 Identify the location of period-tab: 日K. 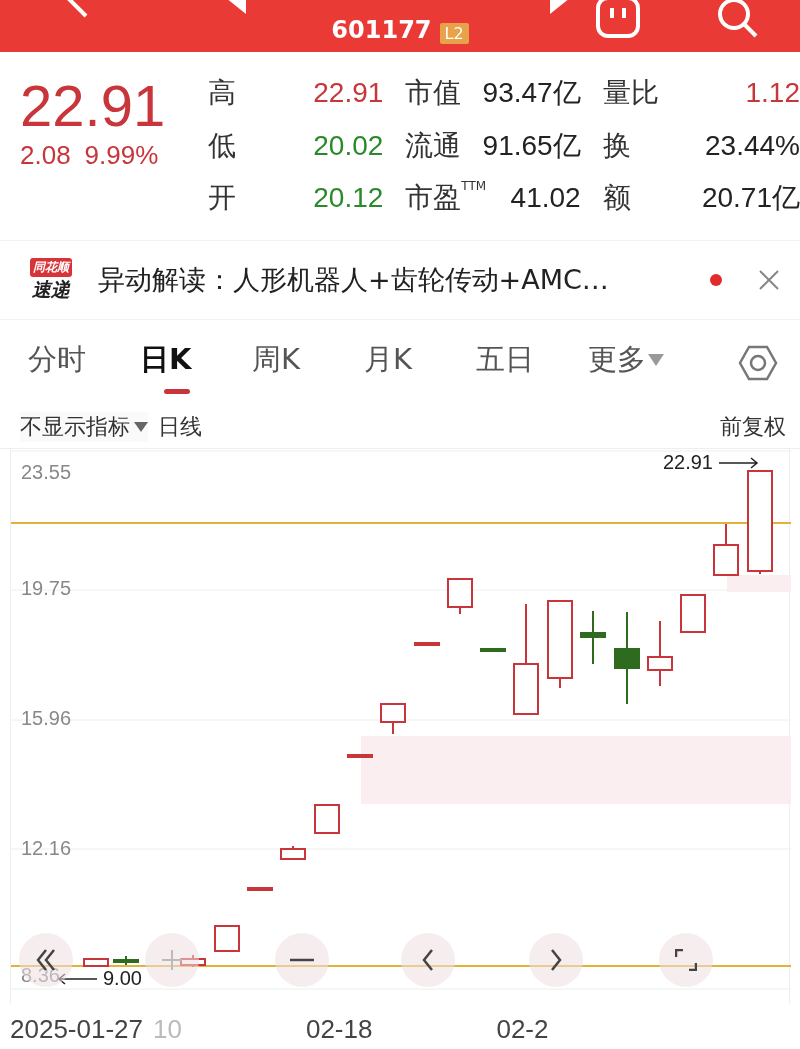
(196, 363).